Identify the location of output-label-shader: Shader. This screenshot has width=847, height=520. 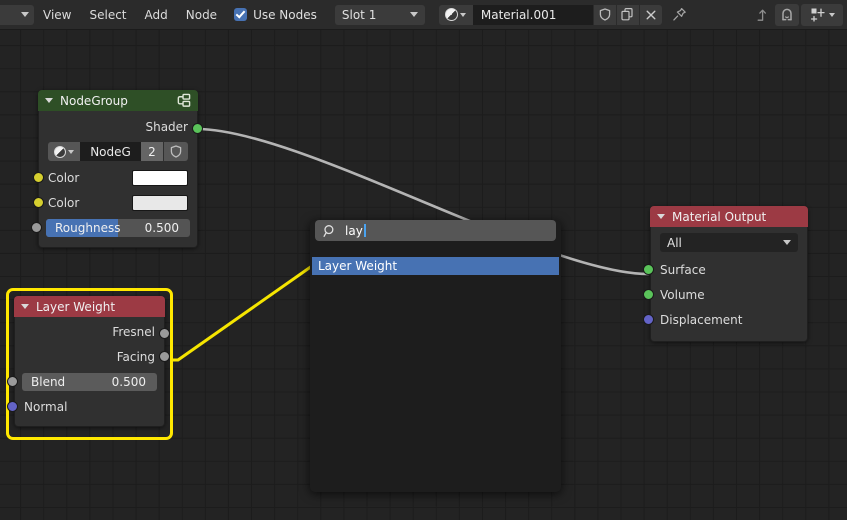
(166, 126).